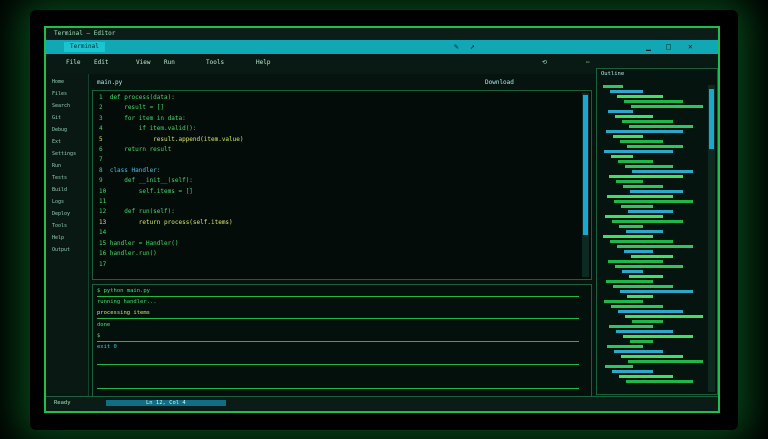 Image resolution: width=768 pixels, height=439 pixels. I want to click on arrow-icon: ↗, so click(472, 47).